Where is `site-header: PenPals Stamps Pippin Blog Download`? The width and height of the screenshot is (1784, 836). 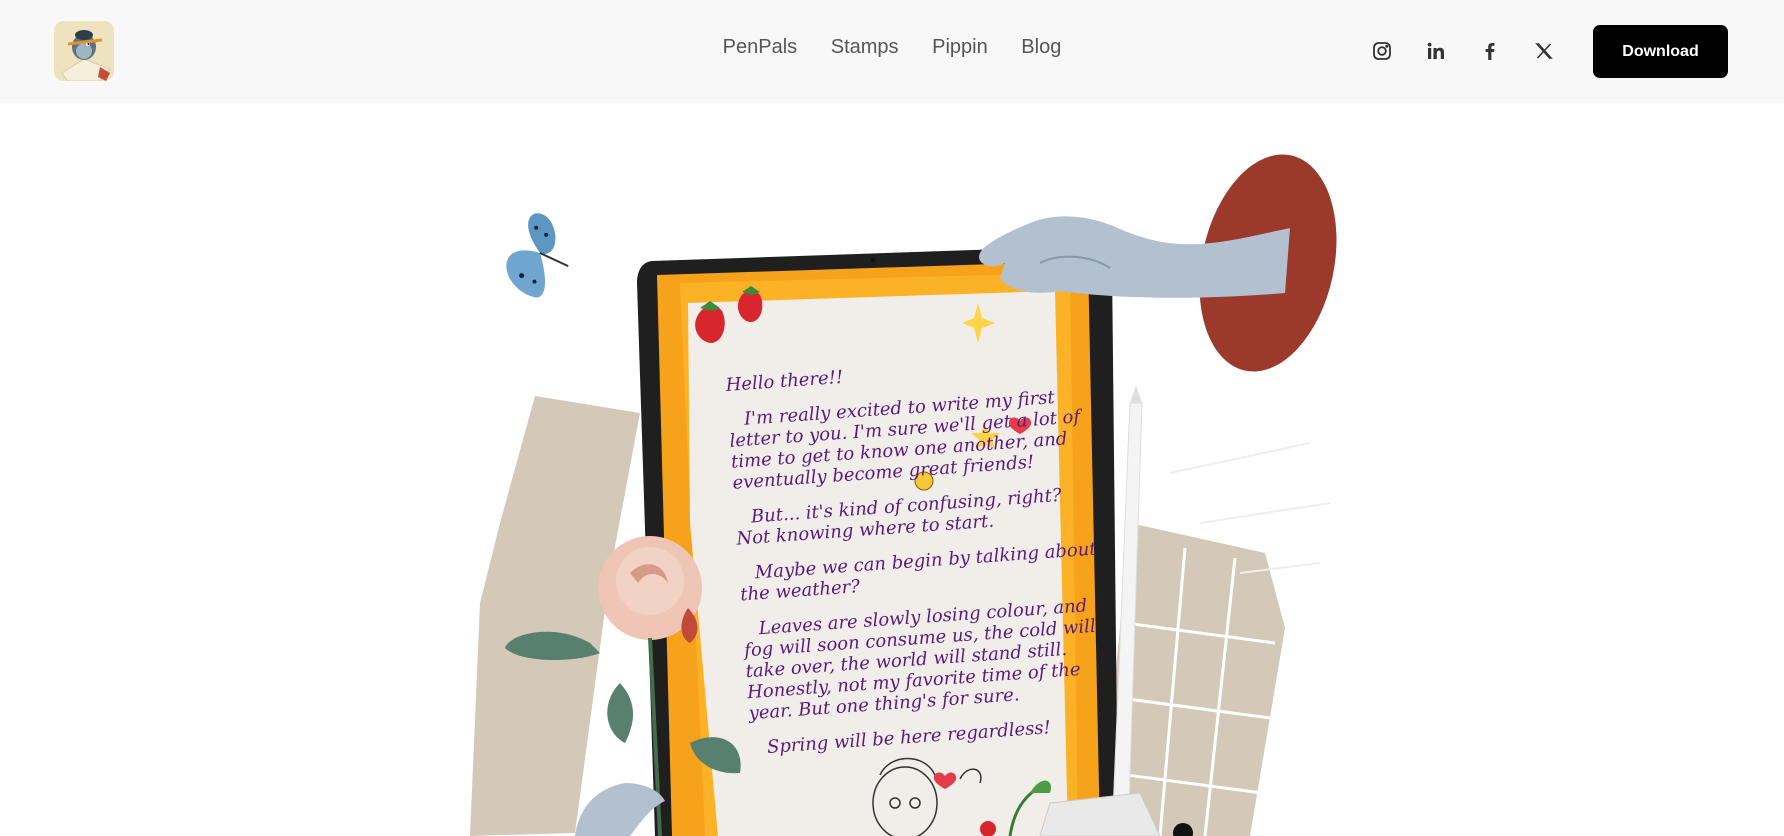
site-header: PenPals Stamps Pippin Blog Download is located at coordinates (892, 51).